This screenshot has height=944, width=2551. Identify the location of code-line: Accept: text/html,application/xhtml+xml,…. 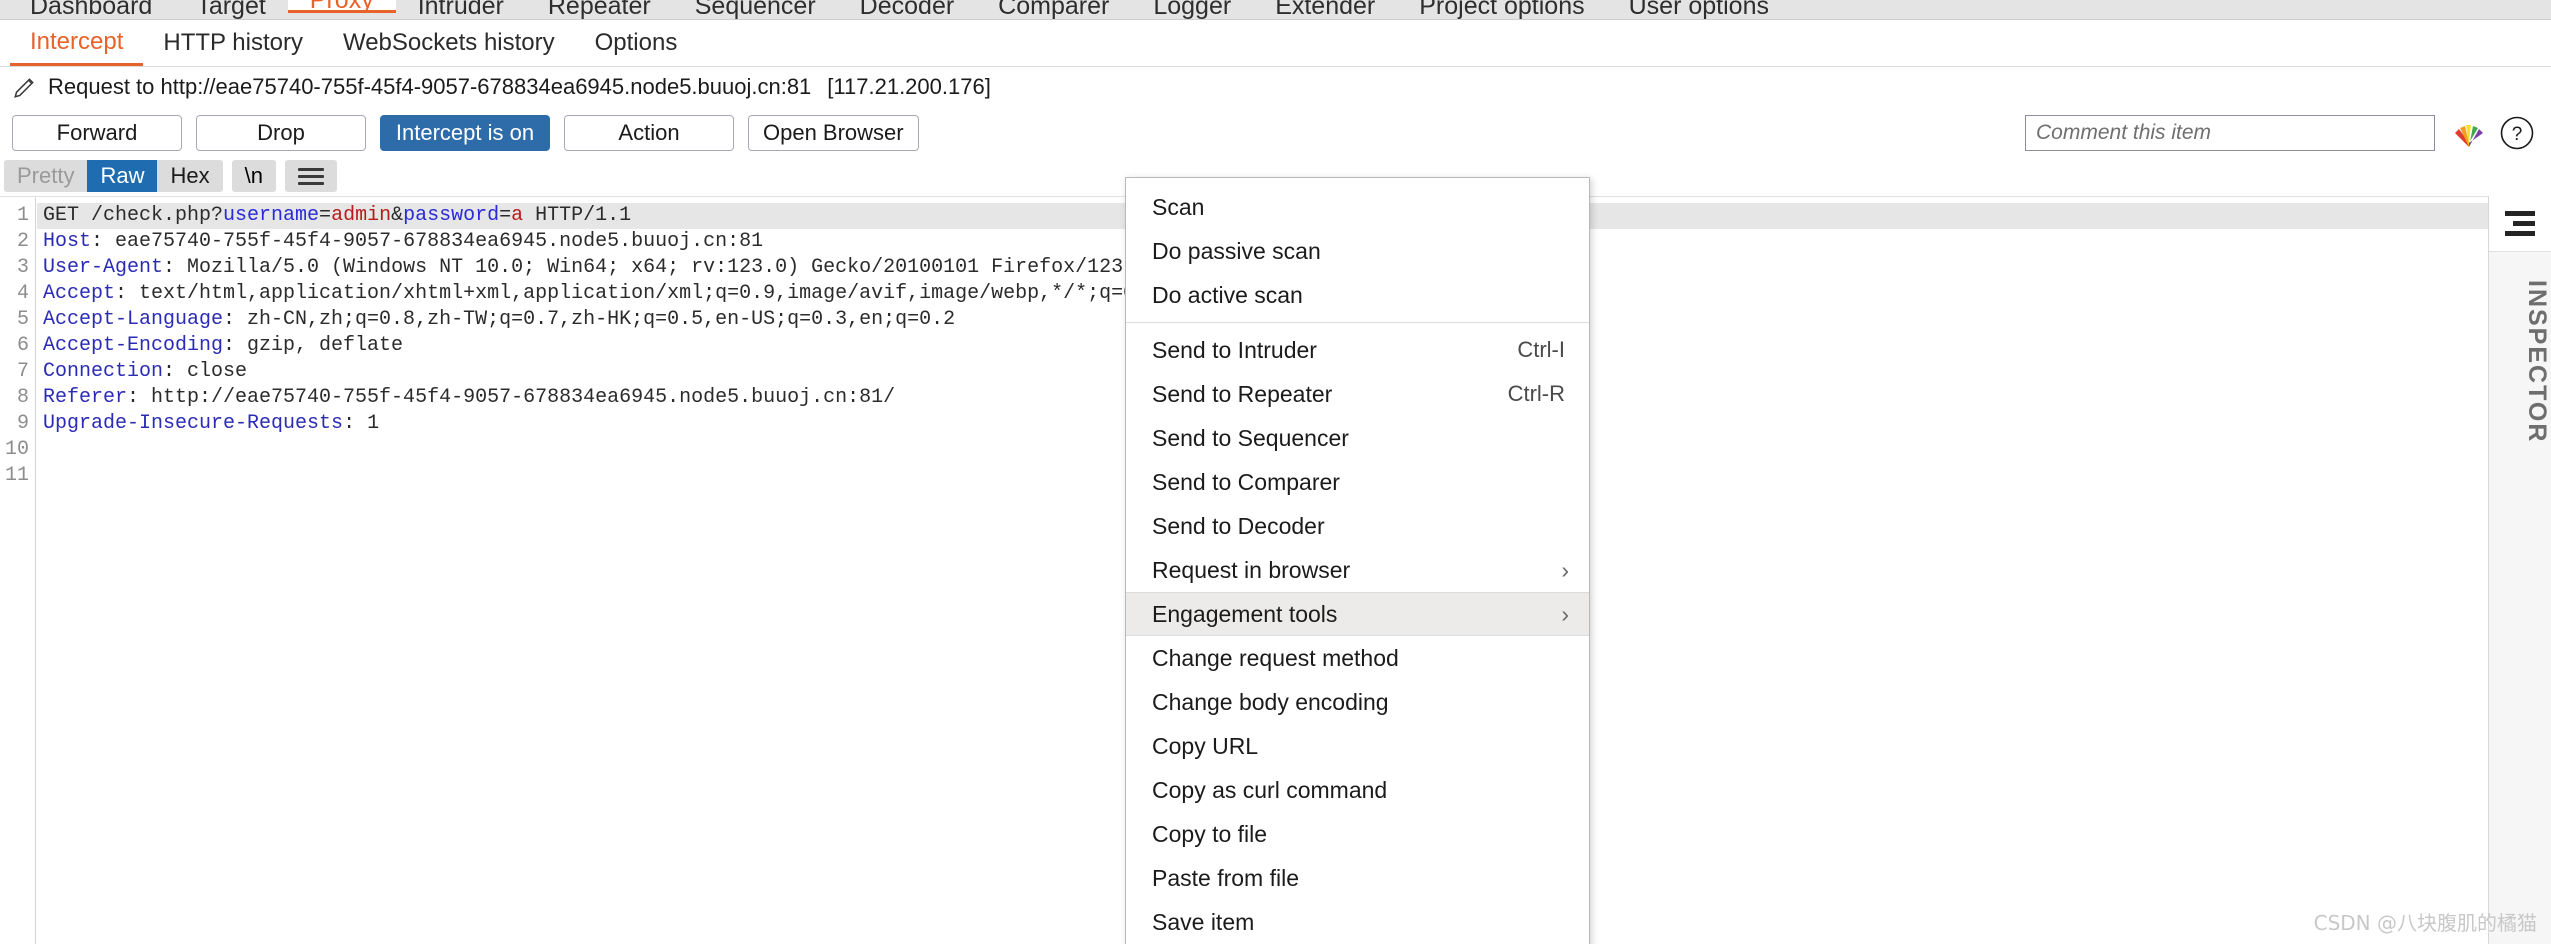
(601, 294).